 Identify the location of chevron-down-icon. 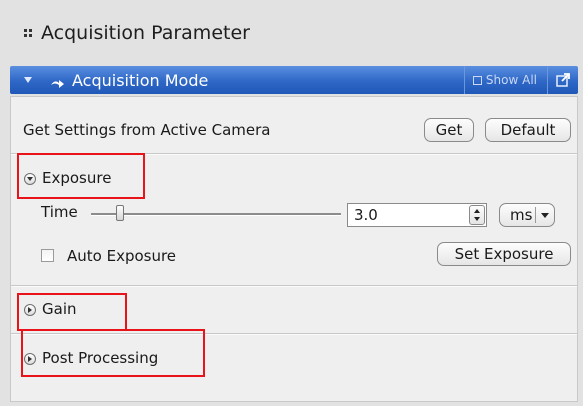
(545, 215).